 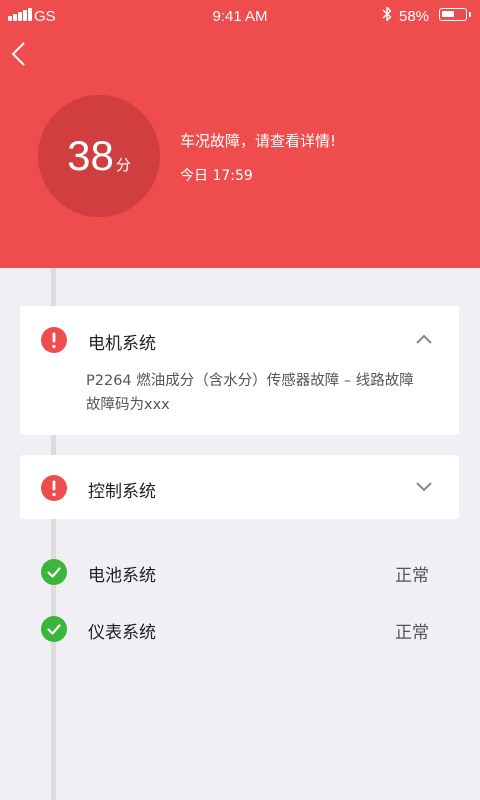 I want to click on system-name: 仪表系统, so click(x=122, y=633).